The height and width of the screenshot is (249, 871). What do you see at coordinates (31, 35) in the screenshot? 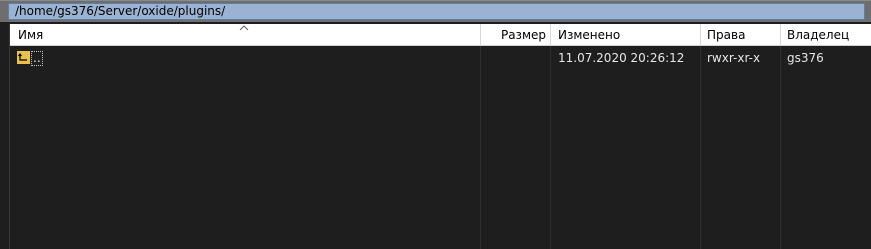
I see `column-header-name-label: Имя` at bounding box center [31, 35].